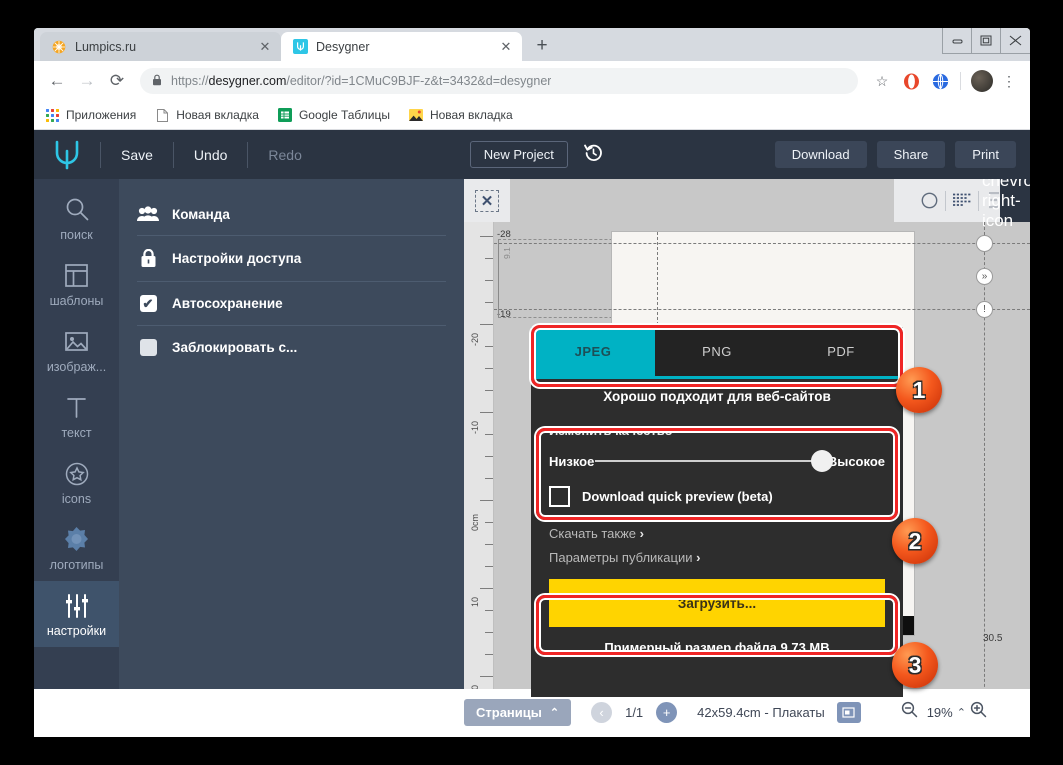 This screenshot has height=765, width=1063. I want to click on bookmark-label: Новая вкладка, so click(217, 115).